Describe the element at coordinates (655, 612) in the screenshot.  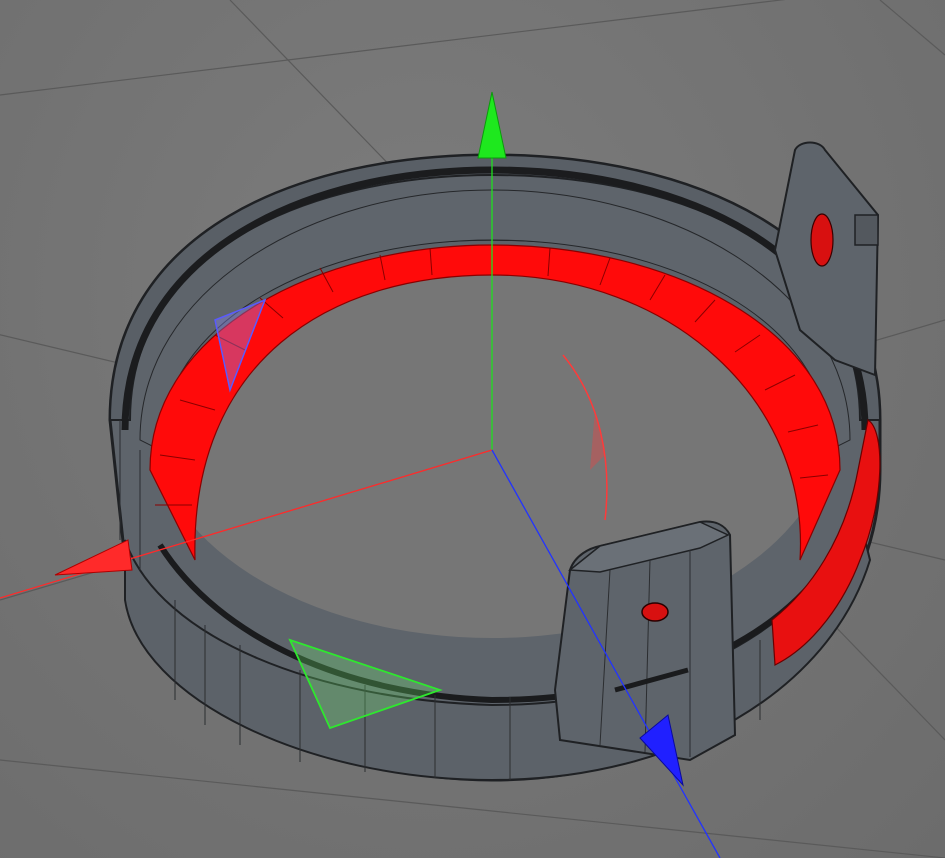
I see `front-tab-hole-icon` at that location.